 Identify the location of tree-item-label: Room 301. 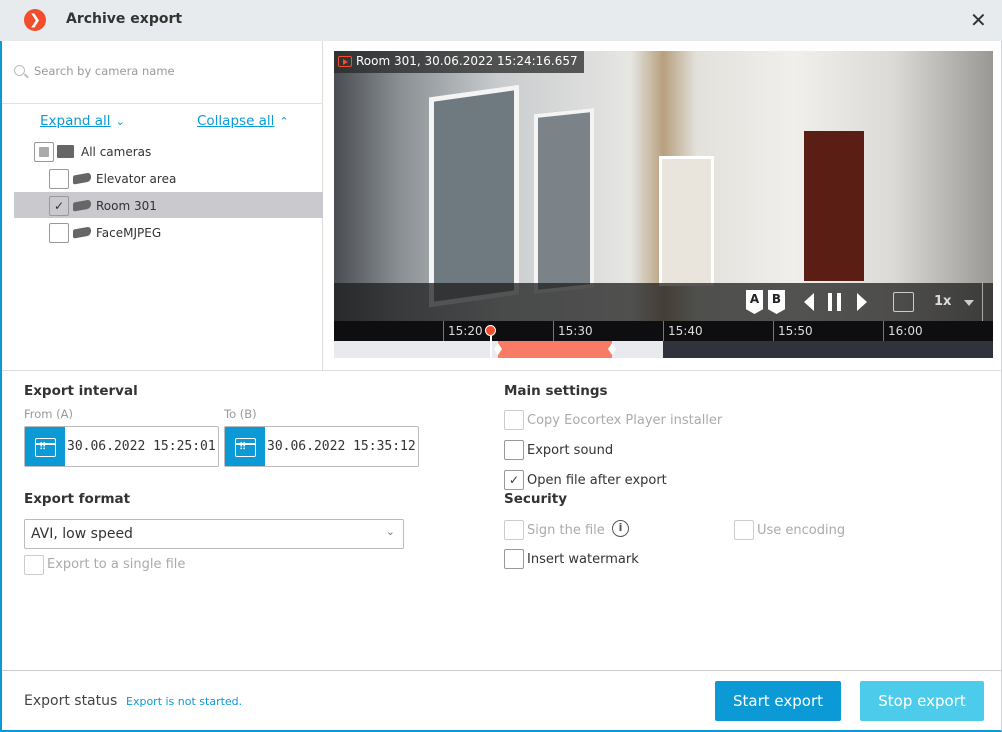
(126, 206).